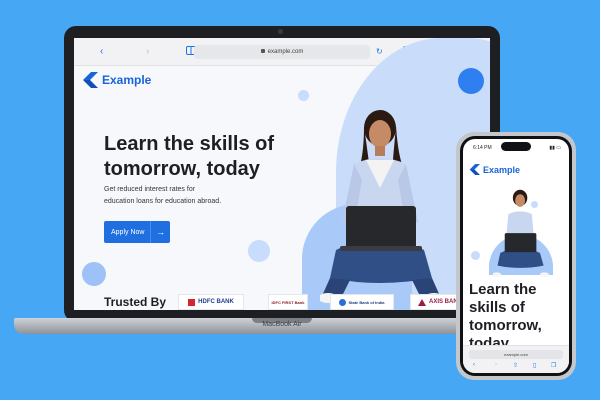 This screenshot has width=600, height=400. I want to click on lock-icon, so click(262, 51).